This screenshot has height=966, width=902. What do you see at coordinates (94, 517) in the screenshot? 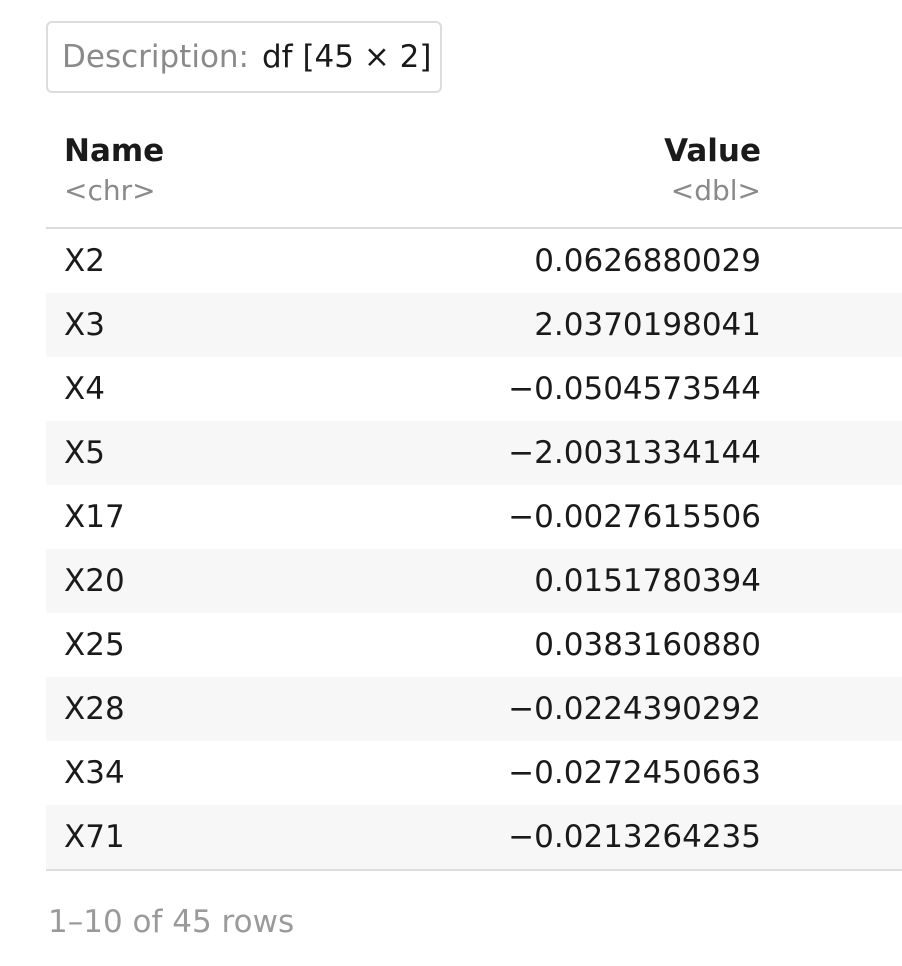
I see `row-name: X17` at bounding box center [94, 517].